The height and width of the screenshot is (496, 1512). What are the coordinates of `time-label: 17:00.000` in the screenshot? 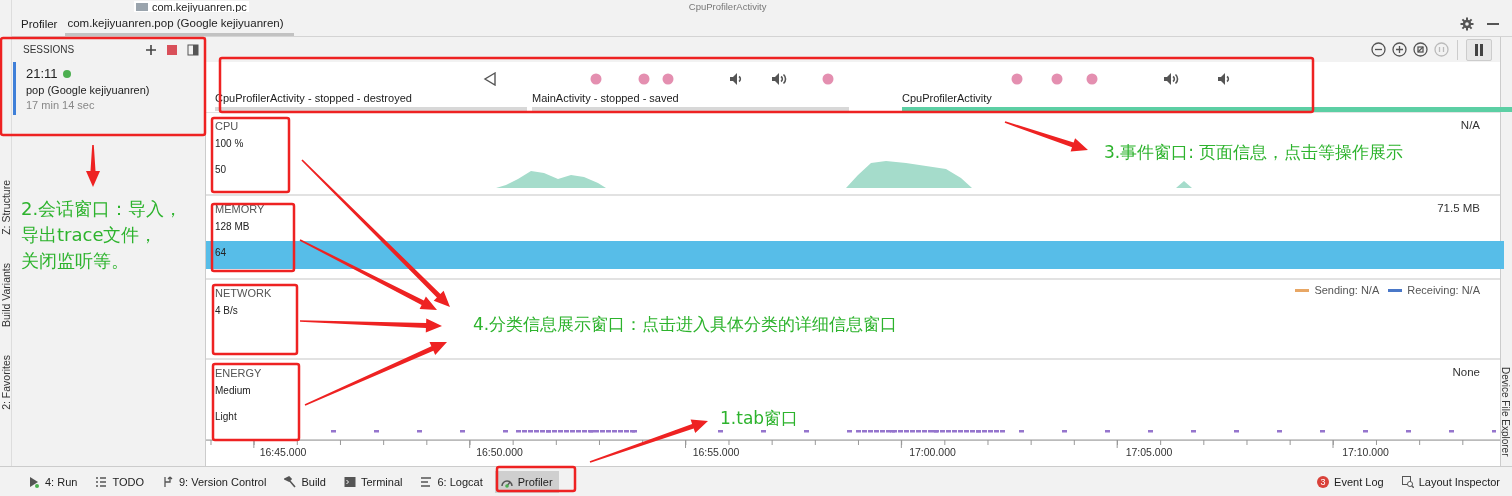 It's located at (932, 452).